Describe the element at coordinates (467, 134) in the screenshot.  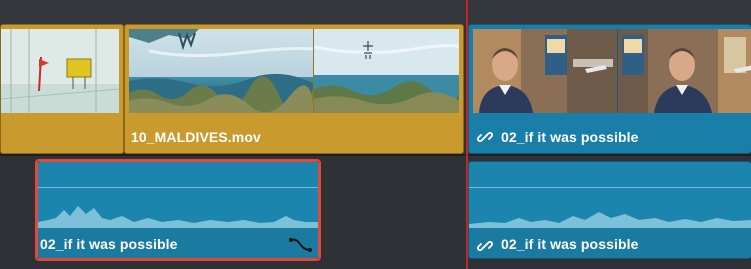
I see `playhead` at that location.